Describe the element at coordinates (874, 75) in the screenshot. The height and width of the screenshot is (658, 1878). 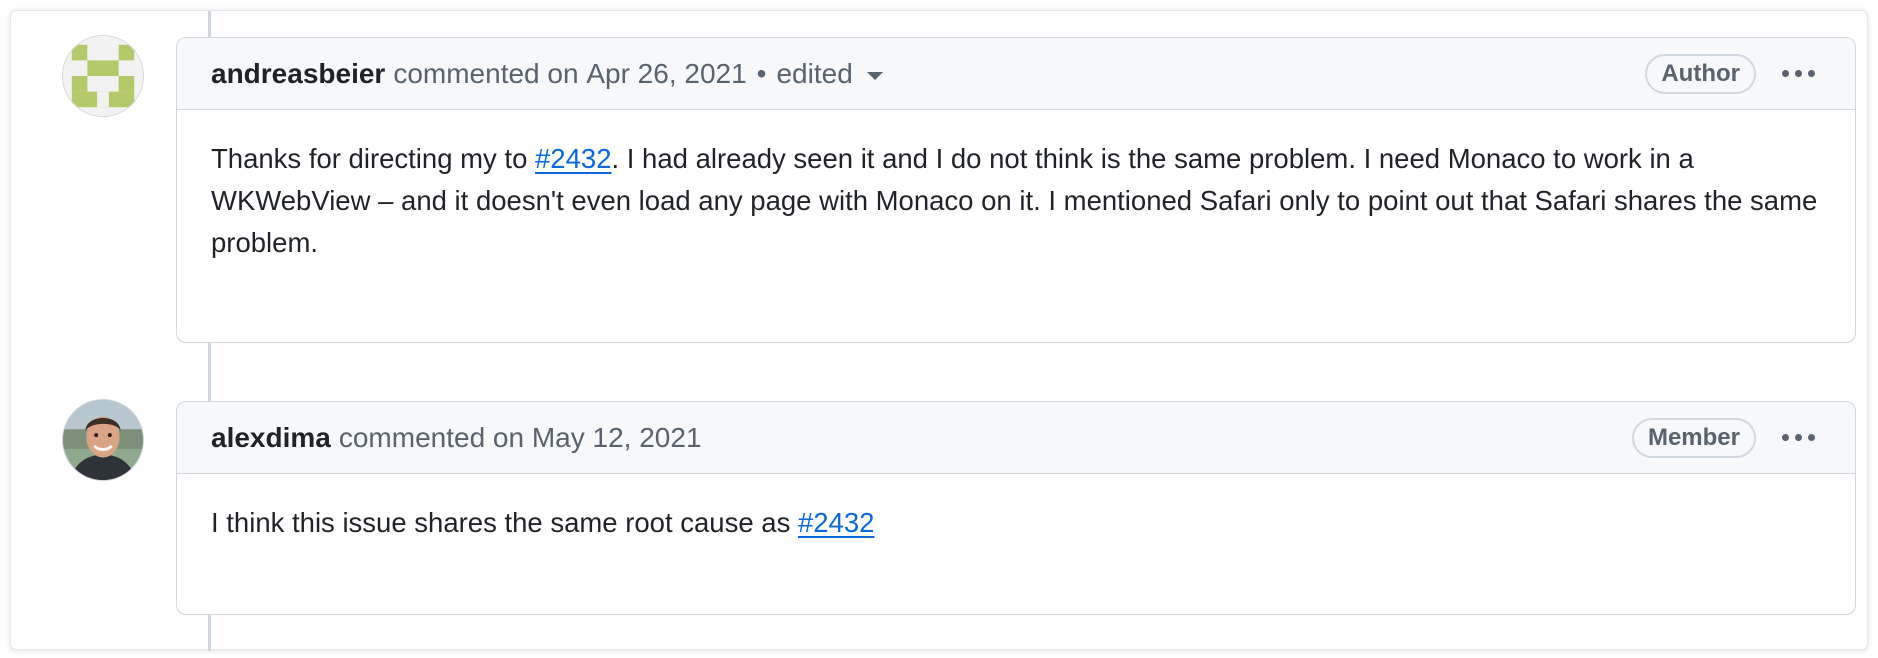
I see `triangle-down-icon` at that location.